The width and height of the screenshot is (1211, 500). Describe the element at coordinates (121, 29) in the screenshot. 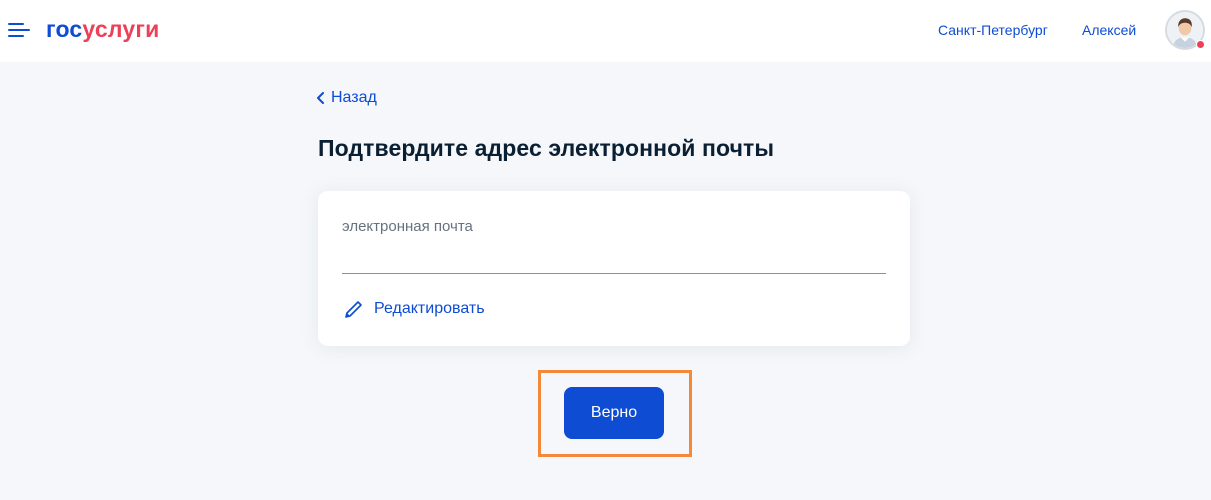

I see `logo-text-uslugi: услуги` at that location.